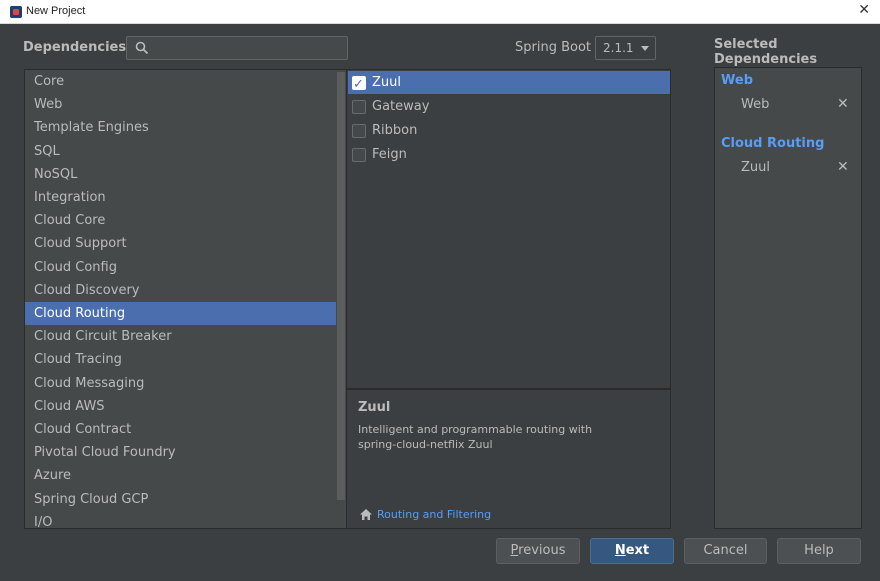  I want to click on category-item: Cloud Discovery, so click(181, 290).